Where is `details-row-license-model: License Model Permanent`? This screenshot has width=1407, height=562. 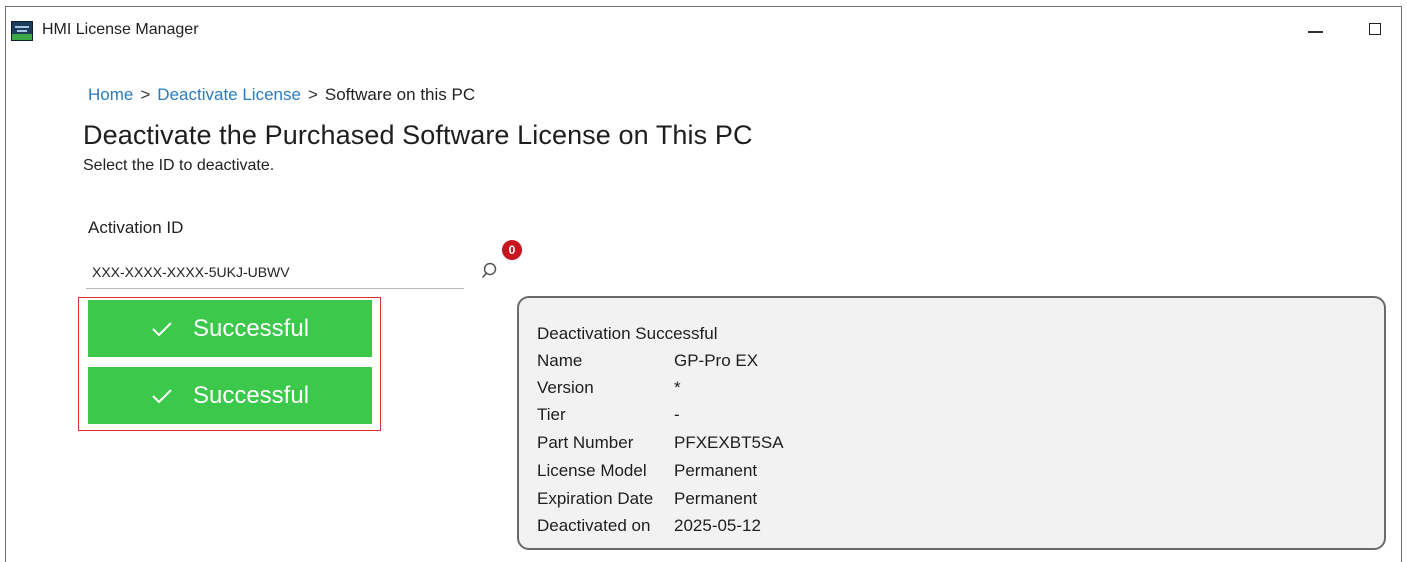
details-row-license-model: License Model Permanent is located at coordinates (647, 471).